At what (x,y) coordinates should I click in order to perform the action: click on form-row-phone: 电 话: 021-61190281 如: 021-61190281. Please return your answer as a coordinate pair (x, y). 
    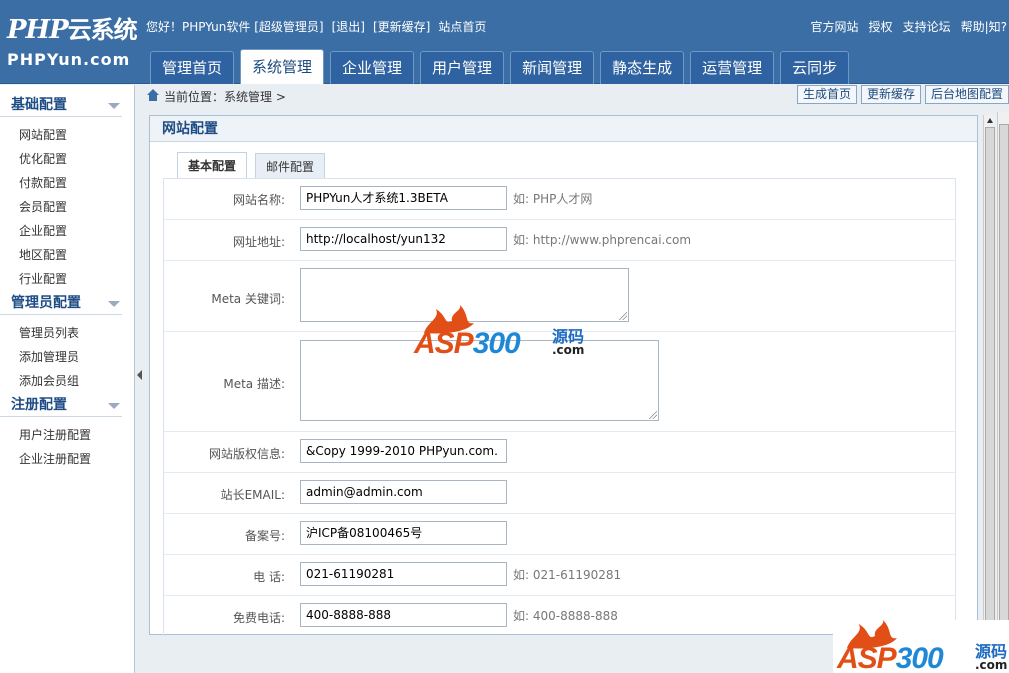
    Looking at the image, I should click on (559, 575).